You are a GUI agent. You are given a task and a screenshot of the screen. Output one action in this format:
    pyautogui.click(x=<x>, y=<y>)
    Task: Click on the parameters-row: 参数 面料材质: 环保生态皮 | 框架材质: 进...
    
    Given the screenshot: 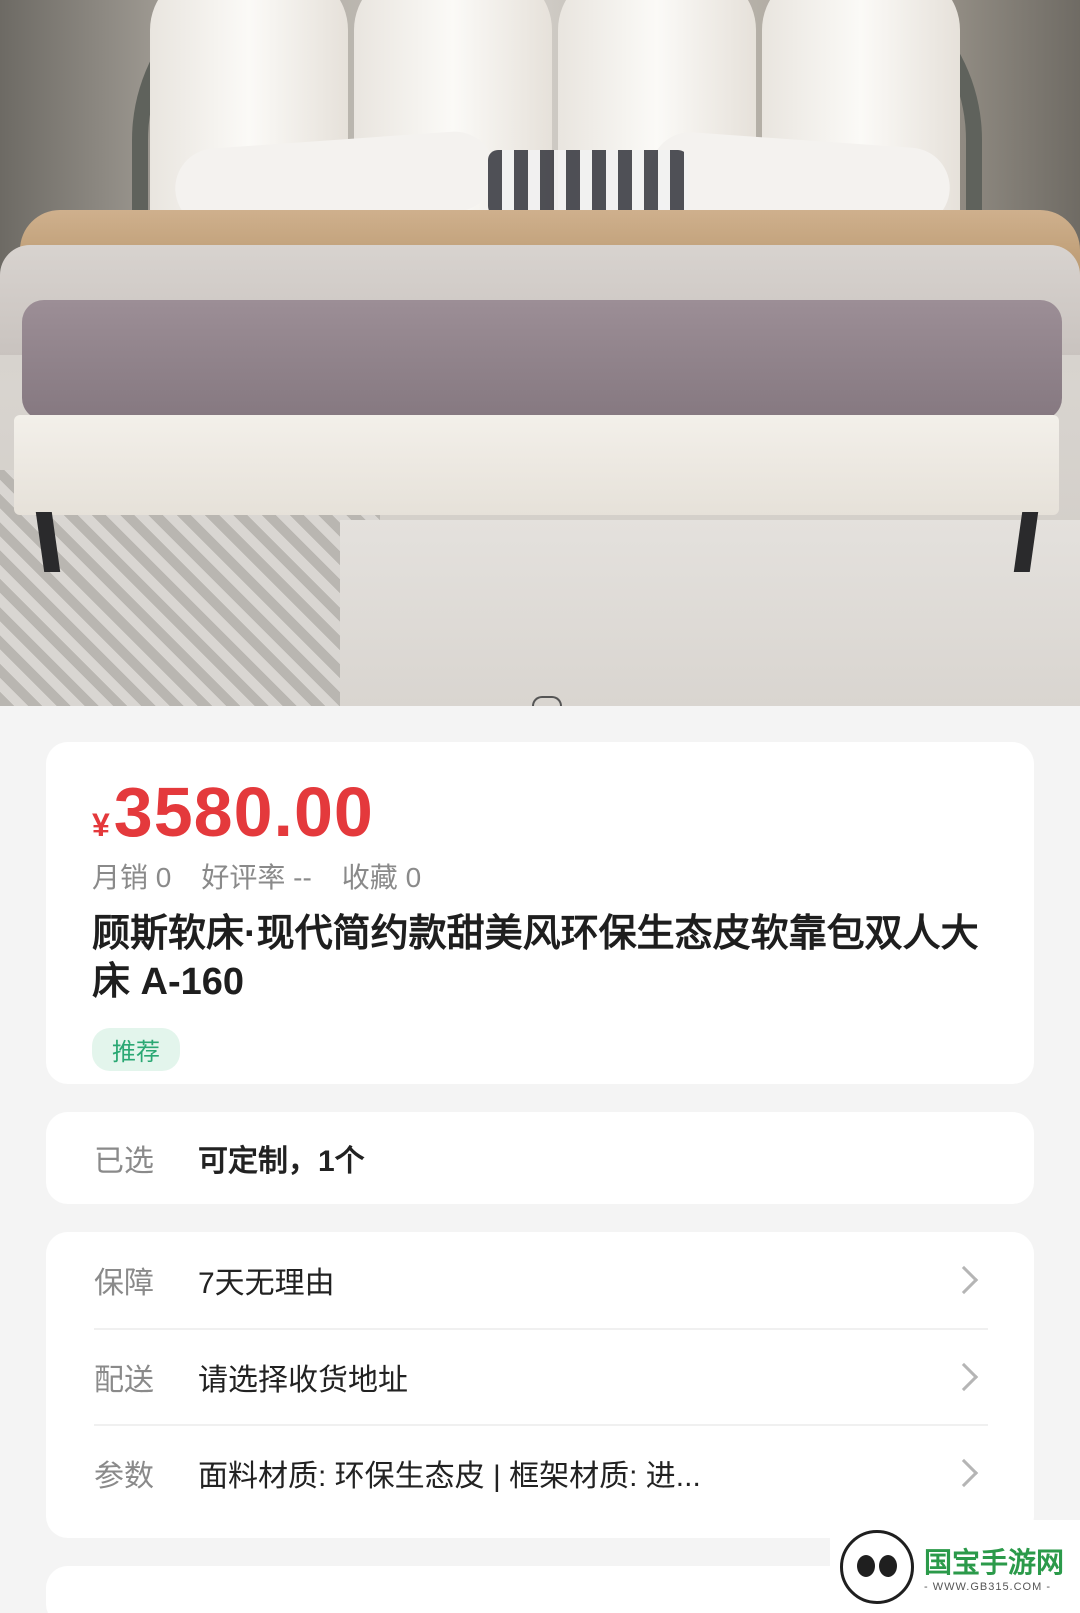 What is the action you would take?
    pyautogui.click(x=541, y=1472)
    